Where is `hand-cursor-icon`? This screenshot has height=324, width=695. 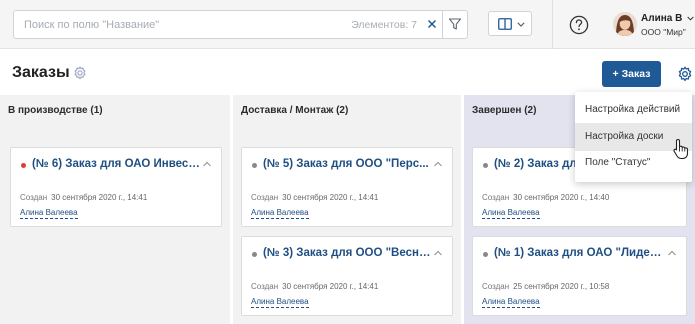 hand-cursor-icon is located at coordinates (681, 149).